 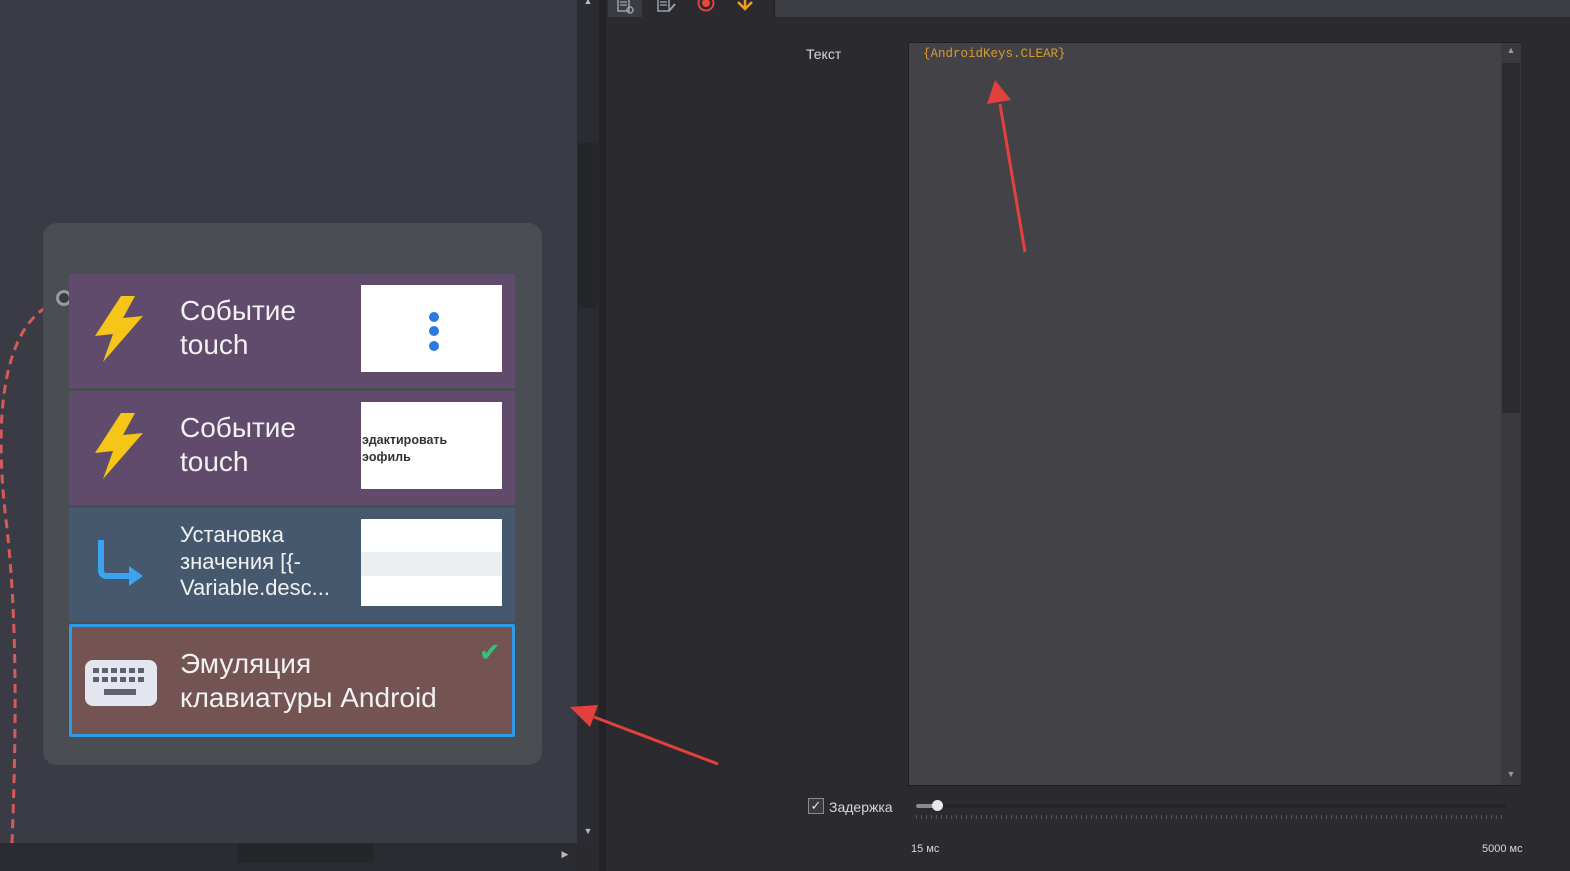 I want to click on node-title: Эмуляция клавиатуры Android, so click(x=308, y=680).